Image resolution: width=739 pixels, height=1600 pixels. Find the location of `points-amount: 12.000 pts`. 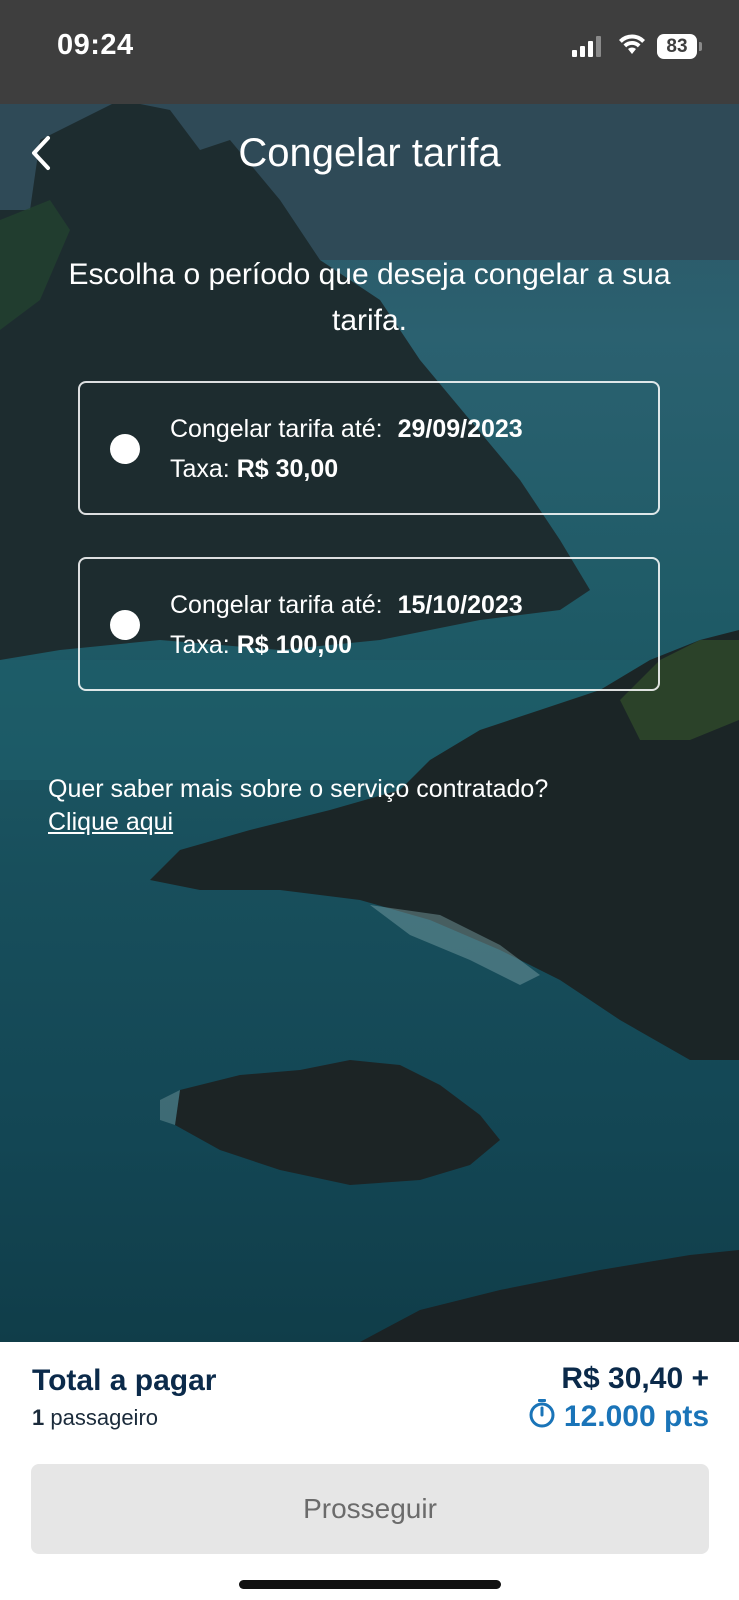

points-amount: 12.000 pts is located at coordinates (636, 1416).